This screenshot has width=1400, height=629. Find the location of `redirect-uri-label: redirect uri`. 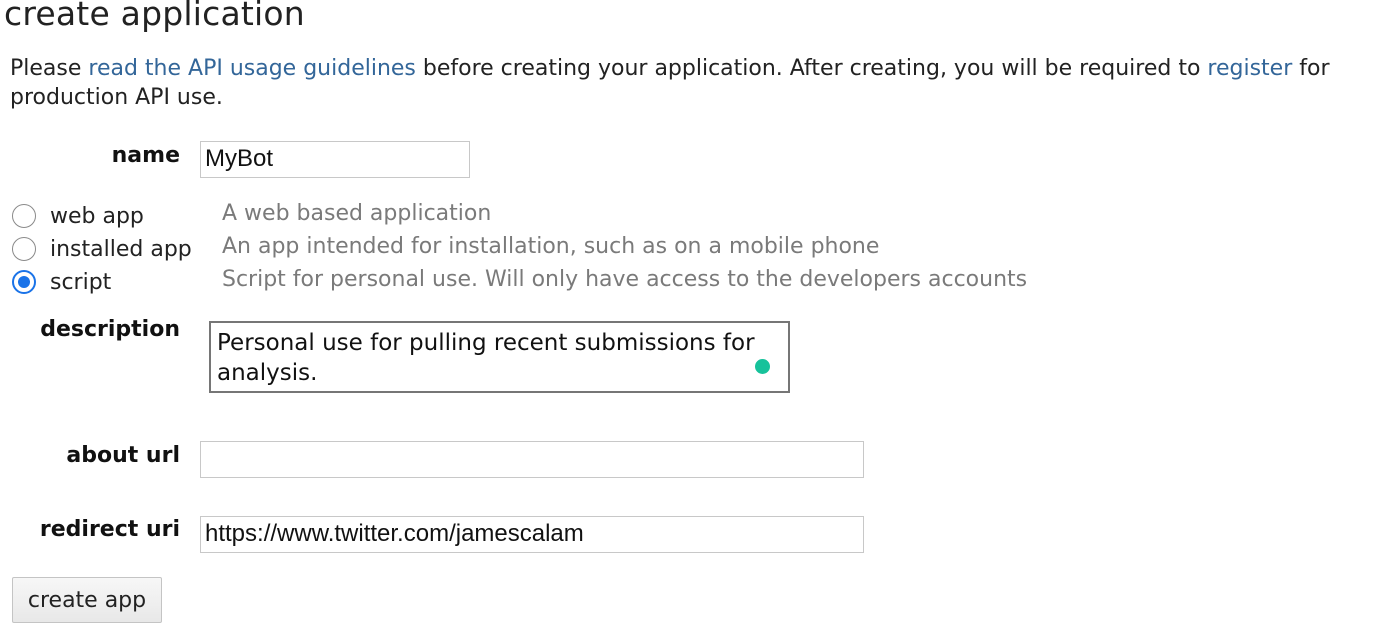

redirect-uri-label: redirect uri is located at coordinates (109, 529).